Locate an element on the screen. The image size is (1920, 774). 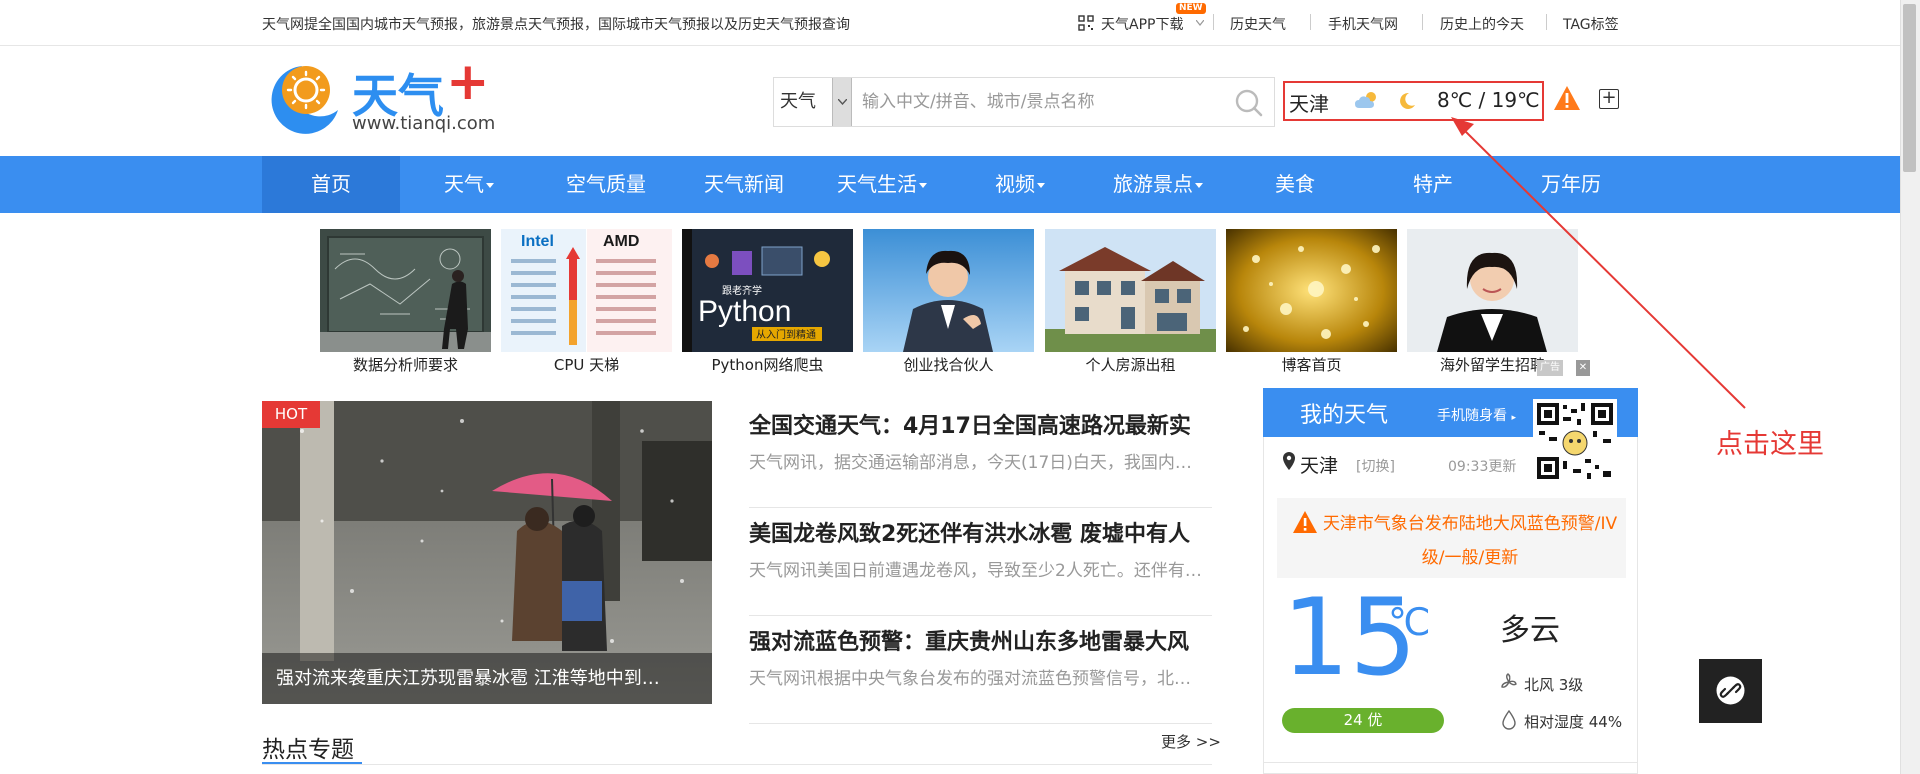
ad-item: Intel AMD CPU 天梯 is located at coordinates (586, 302).